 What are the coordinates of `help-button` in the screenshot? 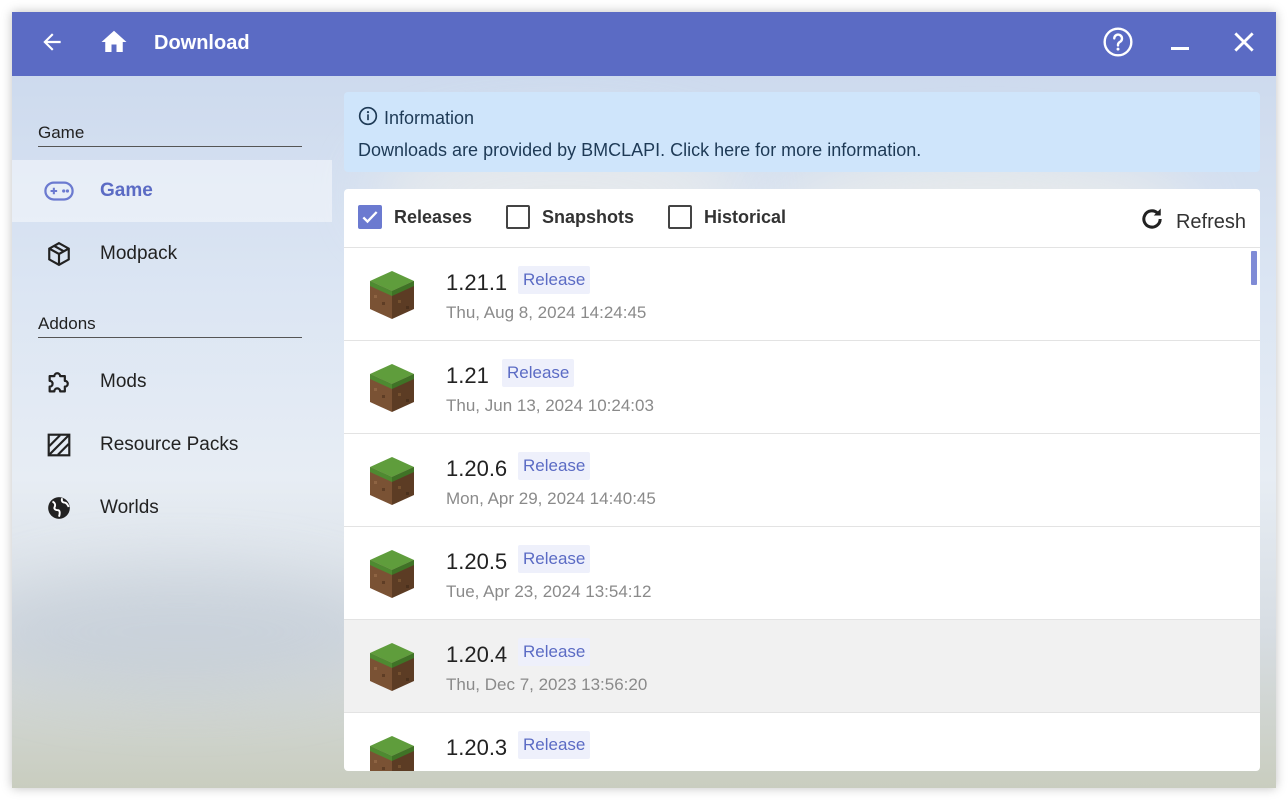 It's located at (1118, 44).